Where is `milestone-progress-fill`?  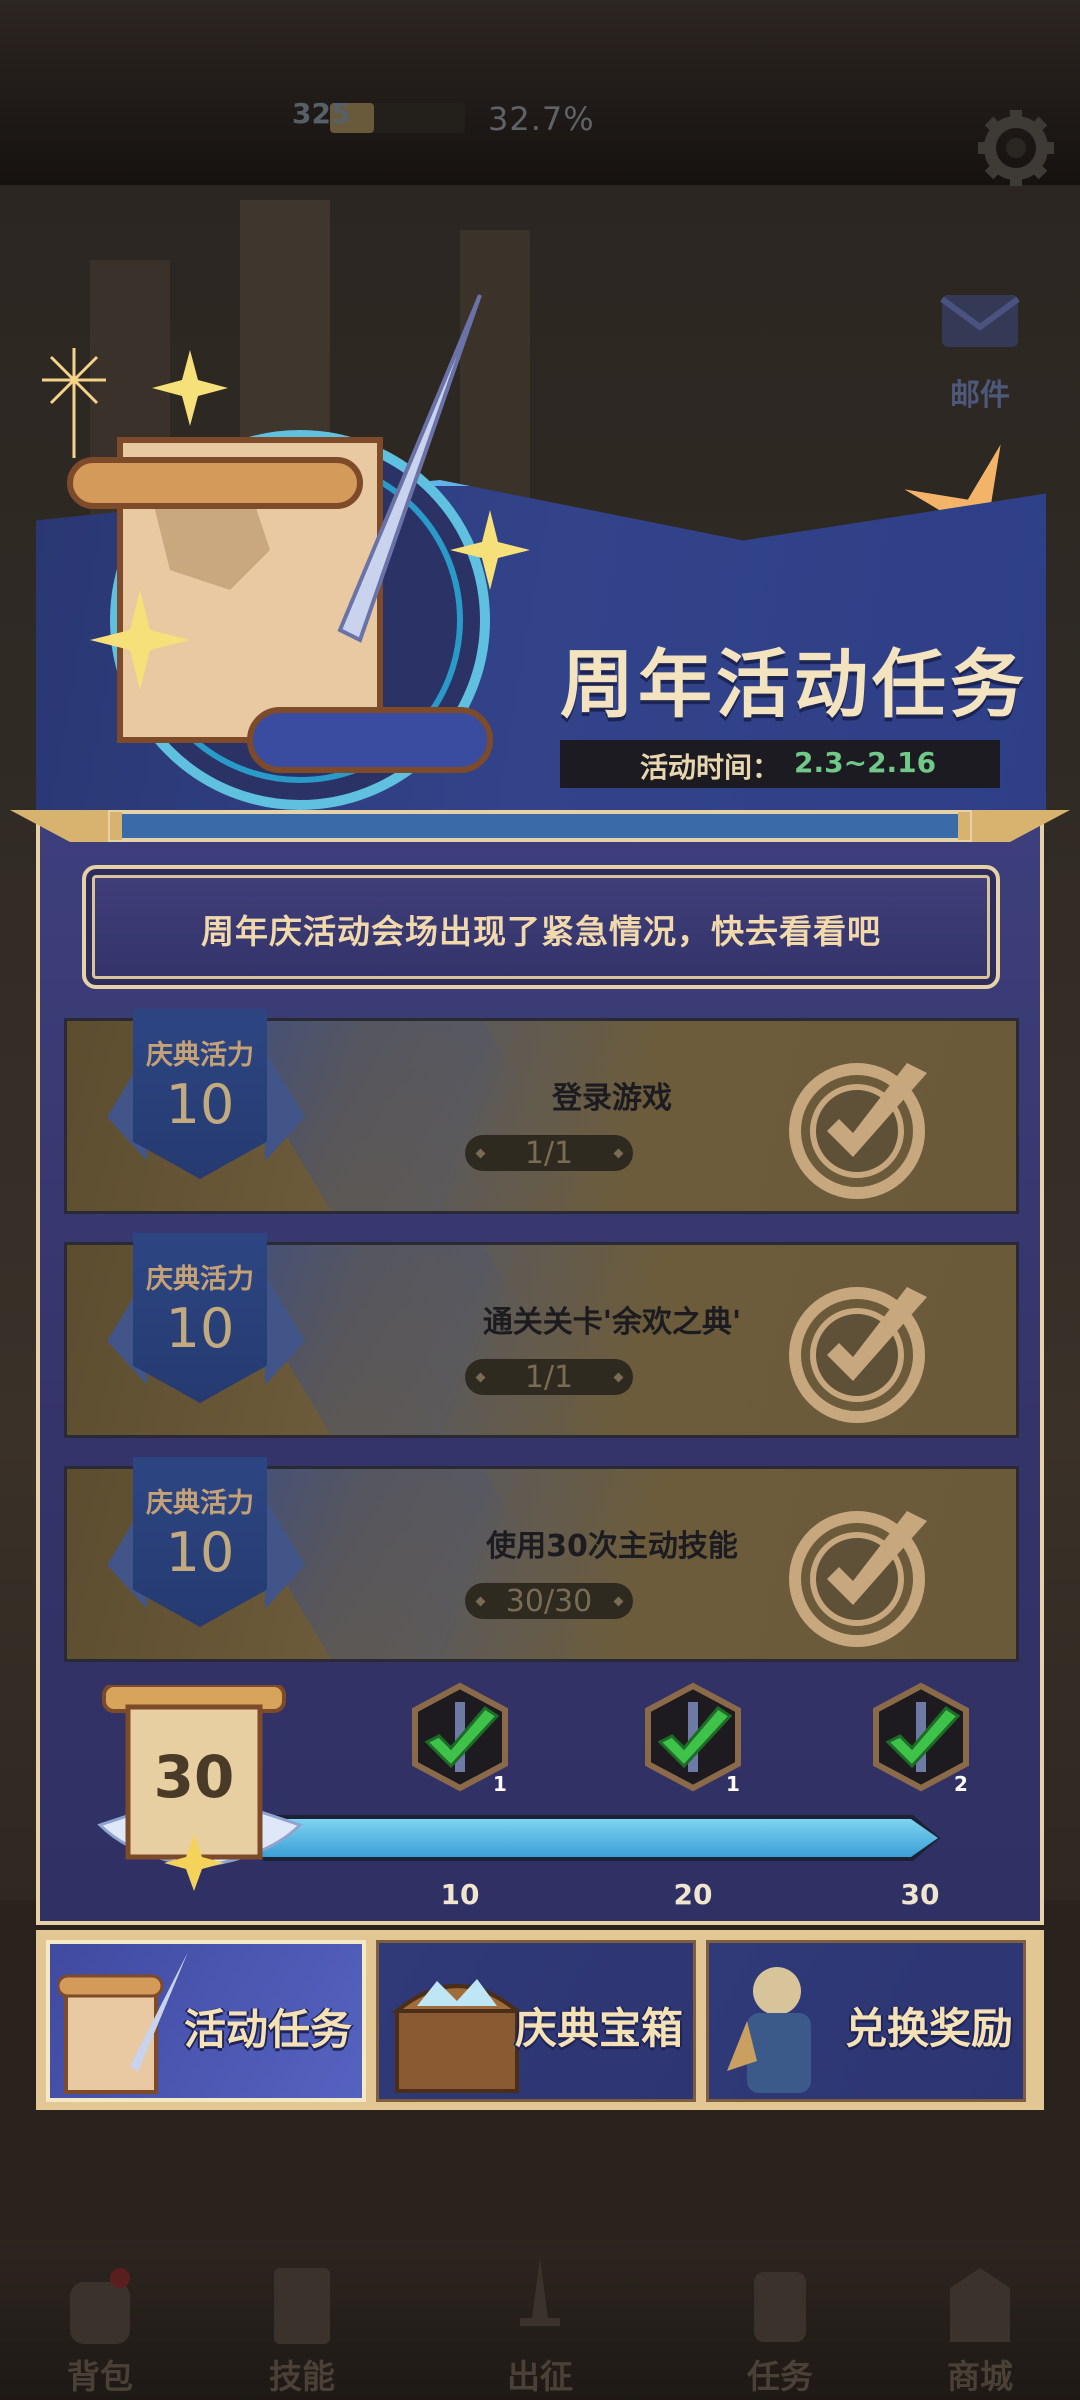
milestone-progress-fill is located at coordinates (600, 1838).